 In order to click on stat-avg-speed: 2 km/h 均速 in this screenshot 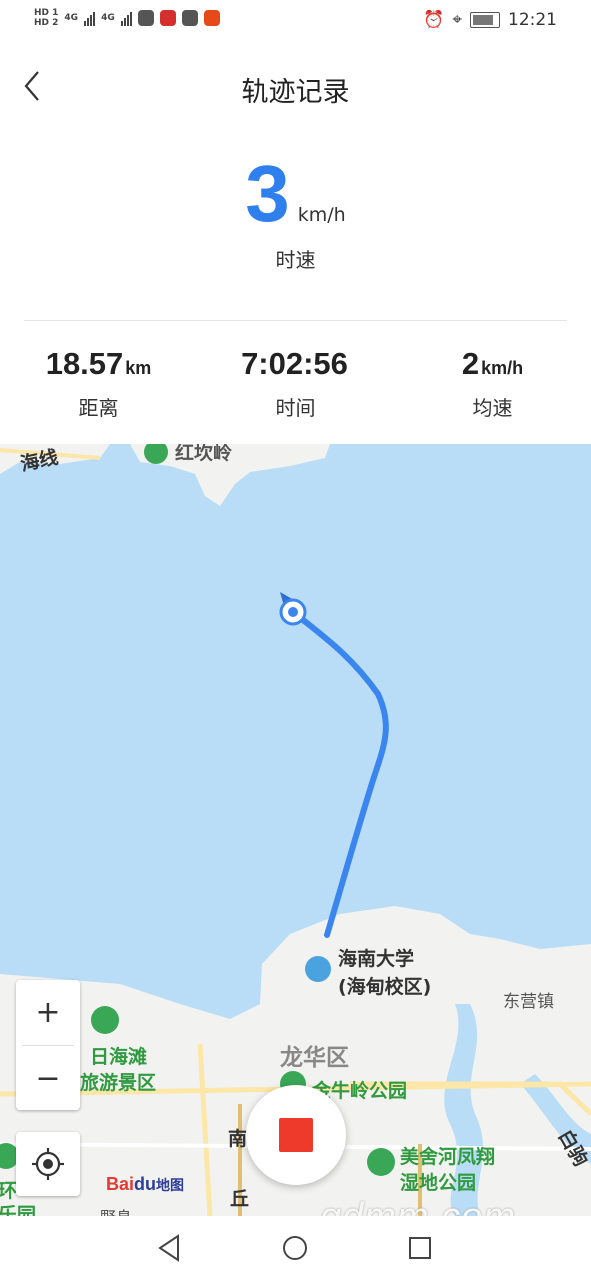, I will do `click(492, 383)`.